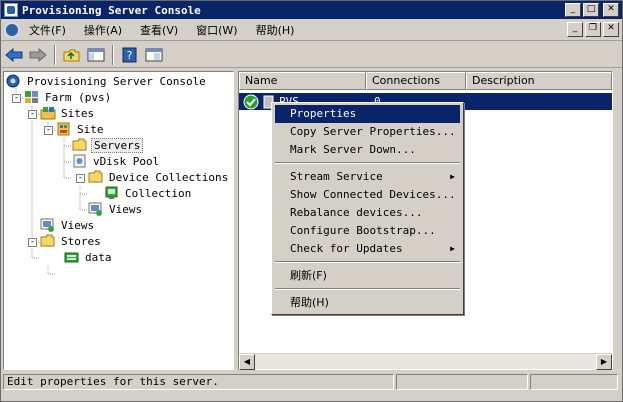 The height and width of the screenshot is (402, 623). I want to click on tree-item-sites: Sites, so click(68, 113).